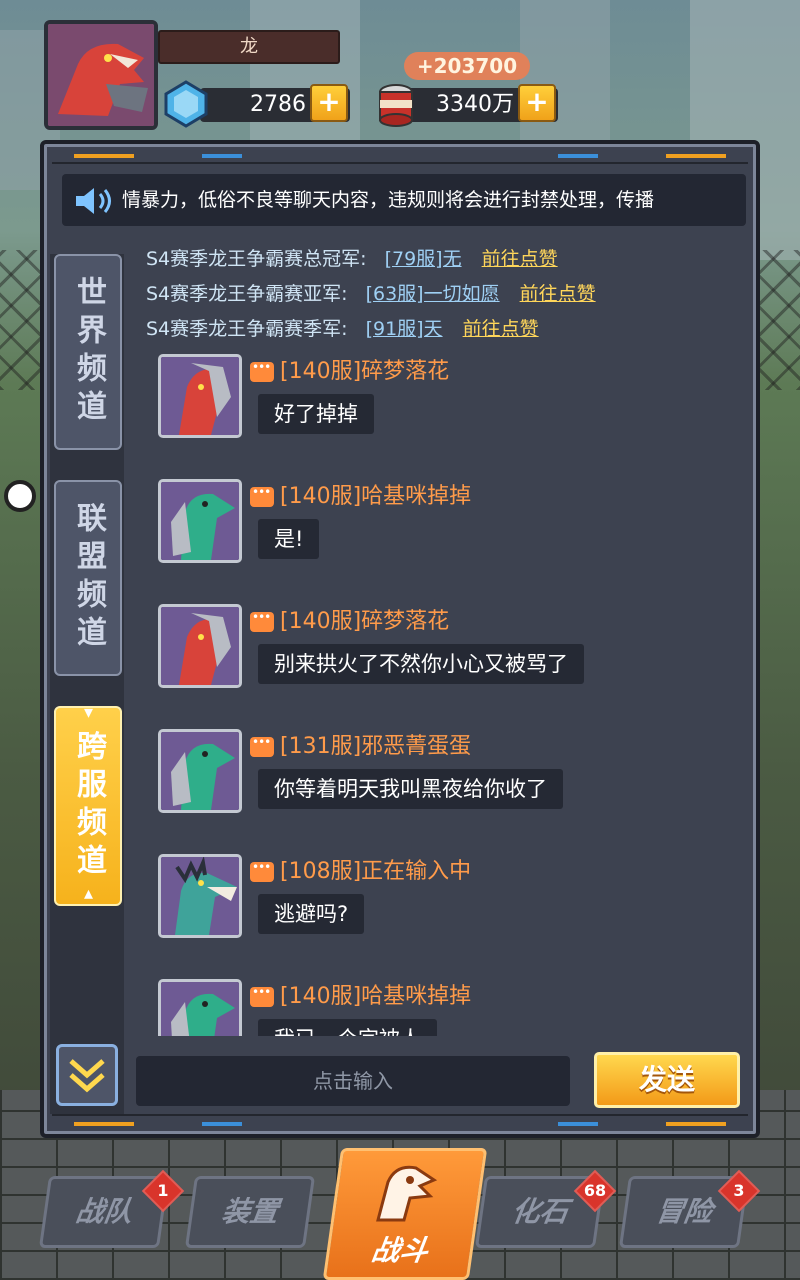 The height and width of the screenshot is (1280, 800). What do you see at coordinates (375, 872) in the screenshot?
I see `sender-name: [108服]正在输入中` at bounding box center [375, 872].